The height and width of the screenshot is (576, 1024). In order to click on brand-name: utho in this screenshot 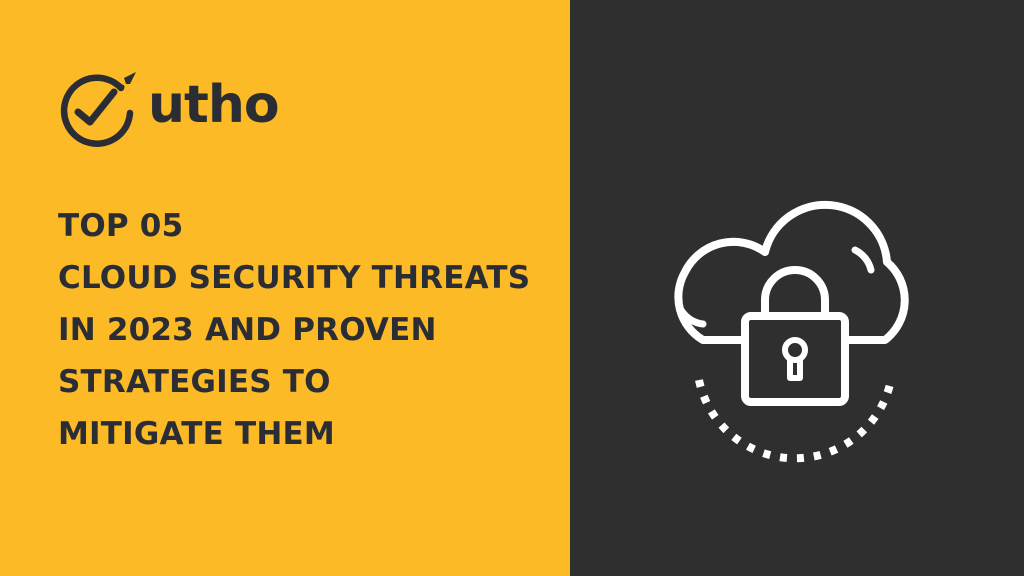, I will do `click(214, 105)`.